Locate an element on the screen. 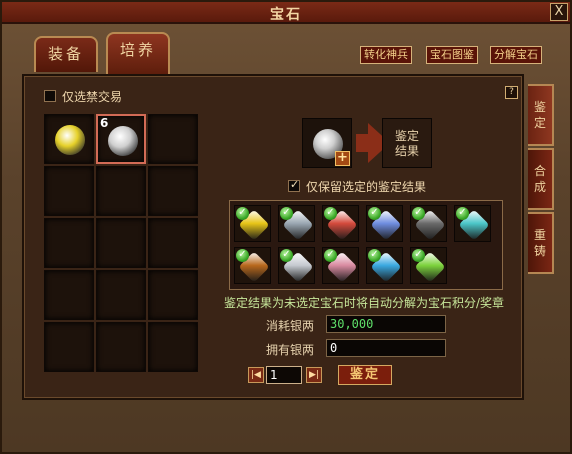 This screenshot has height=454, width=572. tab-cultivate: 培养 is located at coordinates (138, 53).